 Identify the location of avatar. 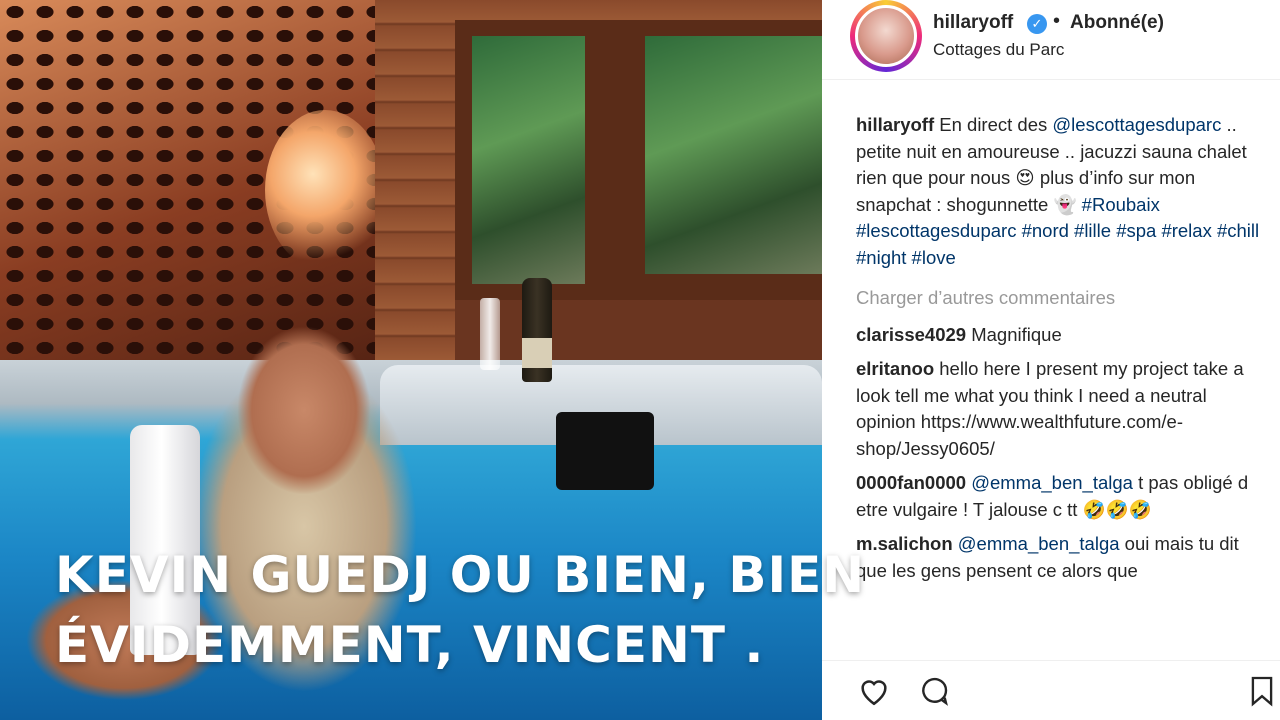
(886, 36).